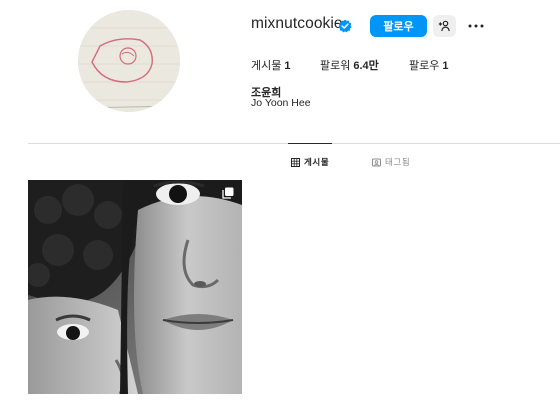 This screenshot has width=560, height=405. I want to click on username: mixnutcookie, so click(297, 23).